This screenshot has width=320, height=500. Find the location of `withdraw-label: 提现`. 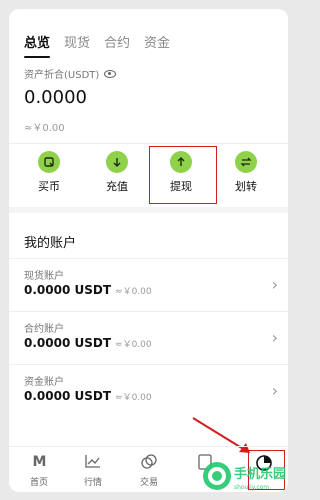

withdraw-label: 提现 is located at coordinates (181, 186).